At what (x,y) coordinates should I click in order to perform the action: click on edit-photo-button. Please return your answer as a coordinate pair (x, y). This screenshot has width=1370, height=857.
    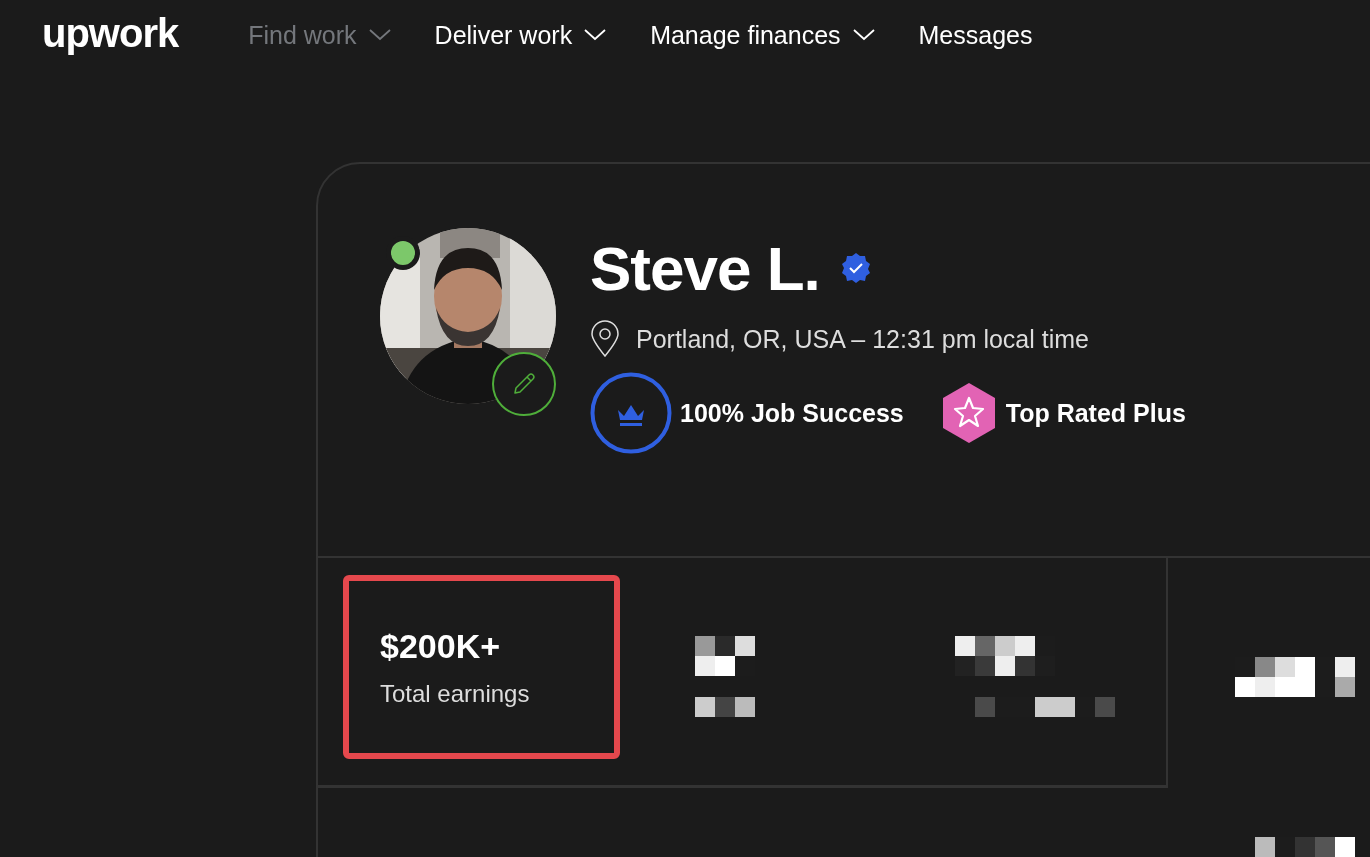
    Looking at the image, I should click on (524, 384).